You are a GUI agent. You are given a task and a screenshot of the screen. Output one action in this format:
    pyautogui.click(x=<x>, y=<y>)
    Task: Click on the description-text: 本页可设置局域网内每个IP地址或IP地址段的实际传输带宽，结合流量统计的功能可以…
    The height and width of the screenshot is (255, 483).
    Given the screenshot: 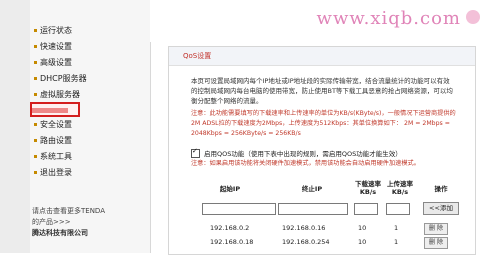 What is the action you would take?
    pyautogui.click(x=322, y=91)
    